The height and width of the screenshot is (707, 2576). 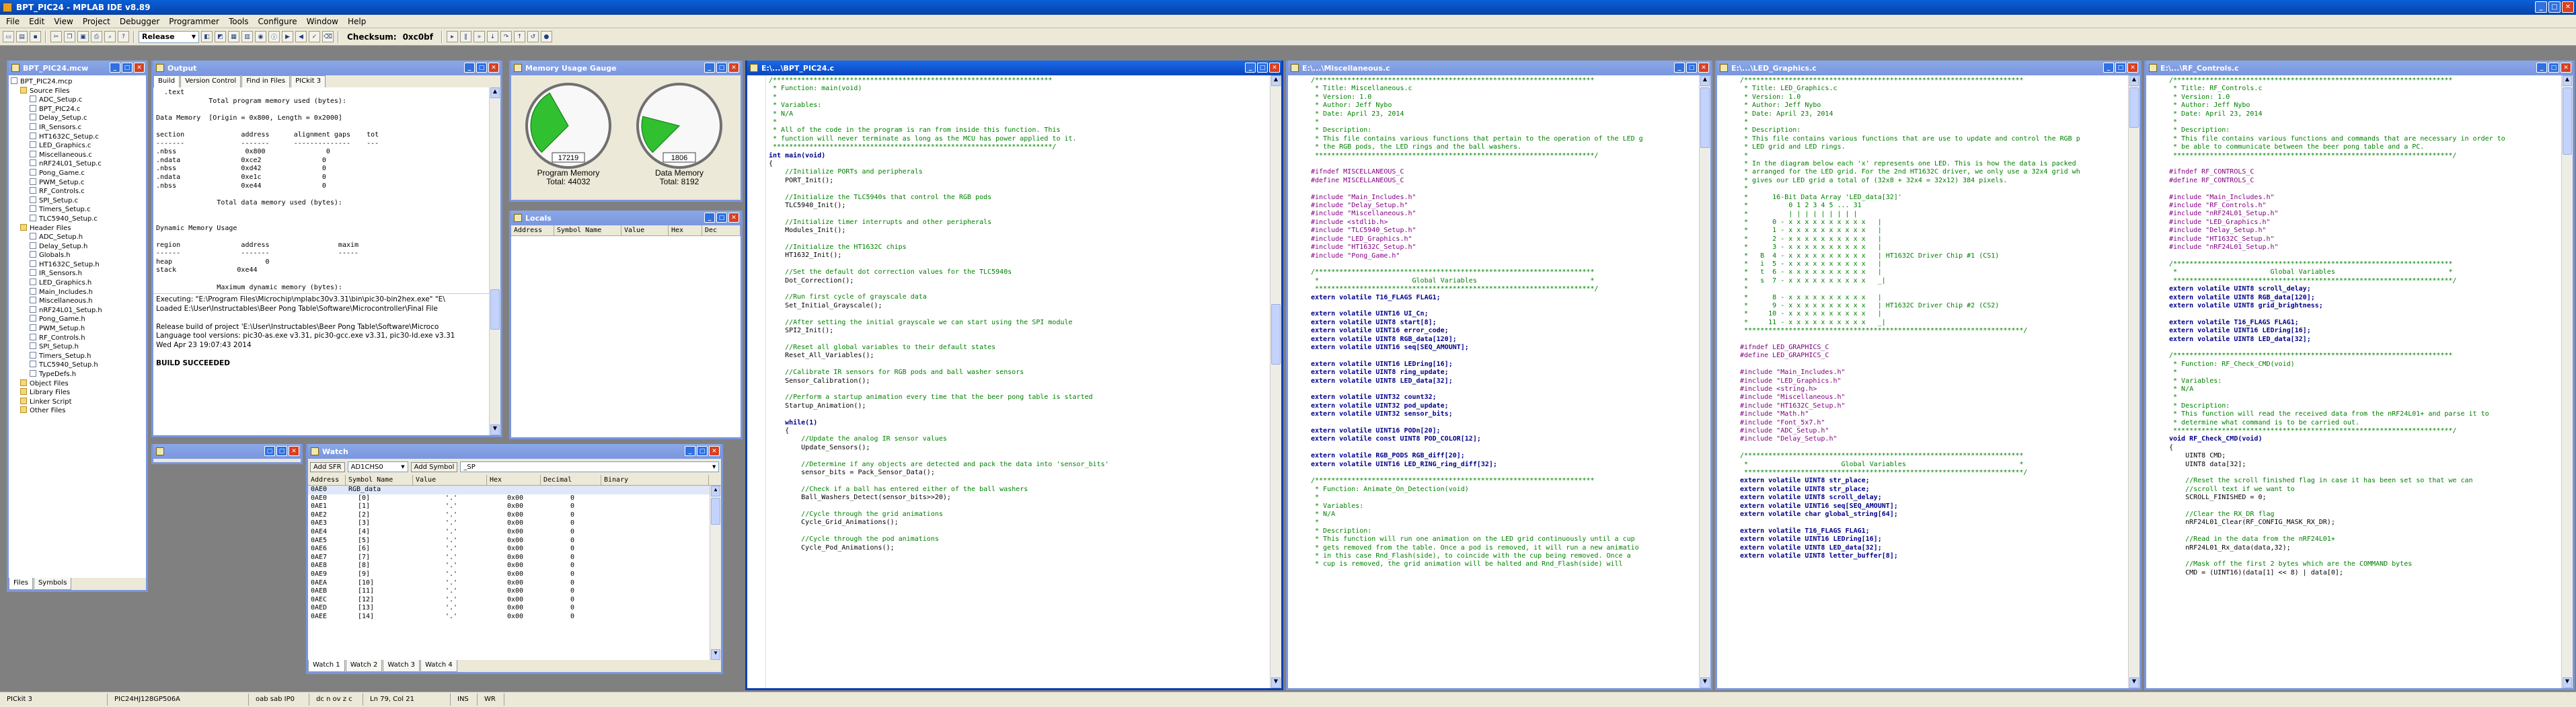 What do you see at coordinates (77, 146) in the screenshot?
I see `source-file-item: LED_Graphics.c` at bounding box center [77, 146].